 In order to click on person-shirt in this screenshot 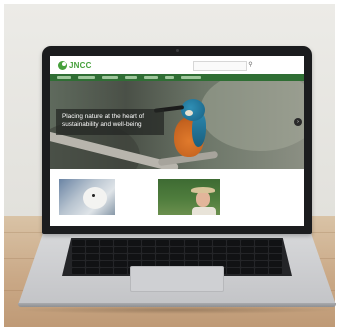, I will do `click(204, 211)`.